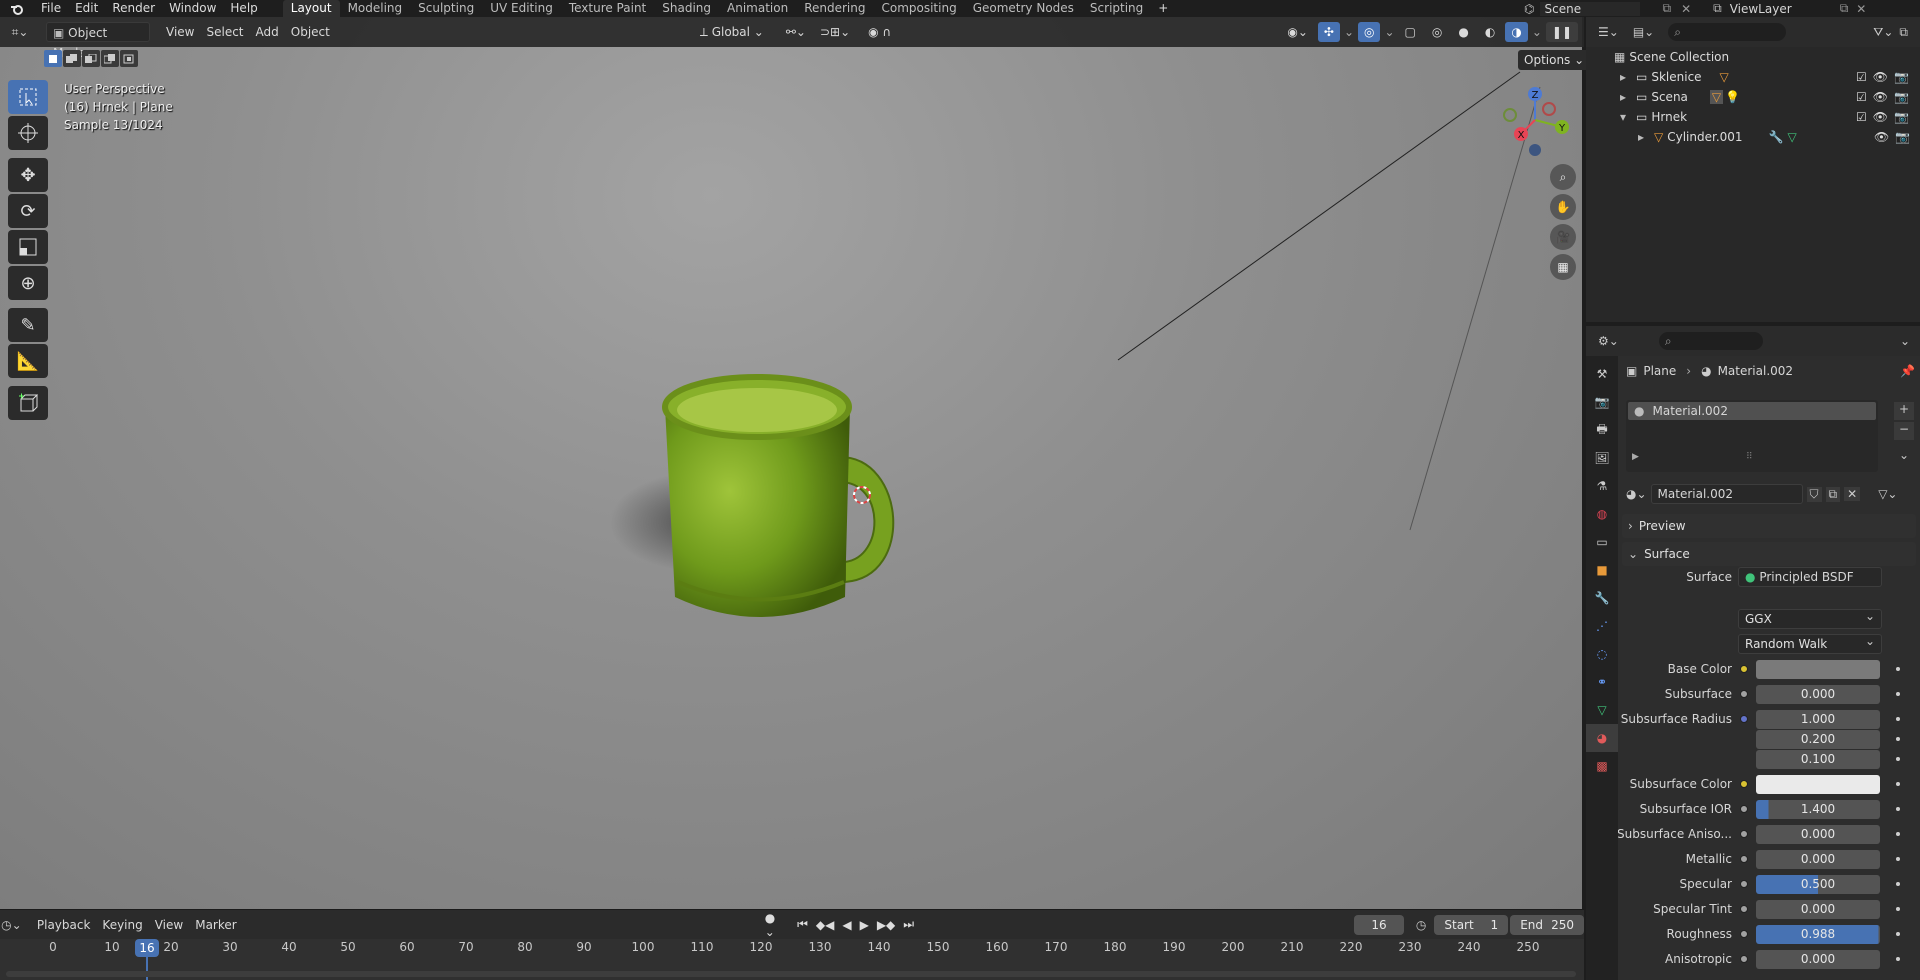 The width and height of the screenshot is (1920, 980). I want to click on number-field: 1.000, so click(1818, 719).